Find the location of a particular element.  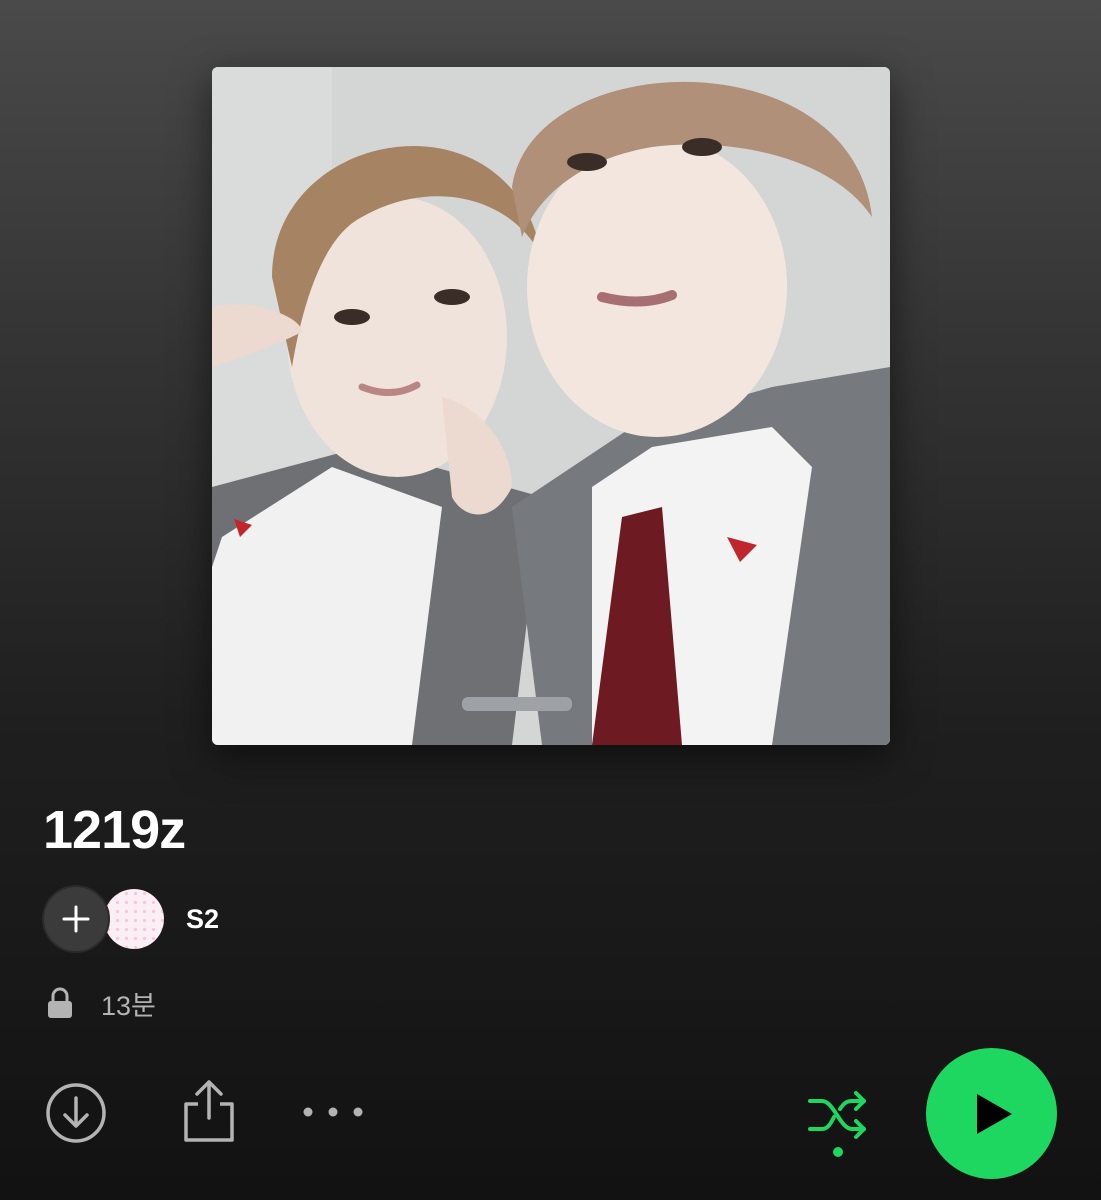

shuffle-active-indicator is located at coordinates (838, 1152).